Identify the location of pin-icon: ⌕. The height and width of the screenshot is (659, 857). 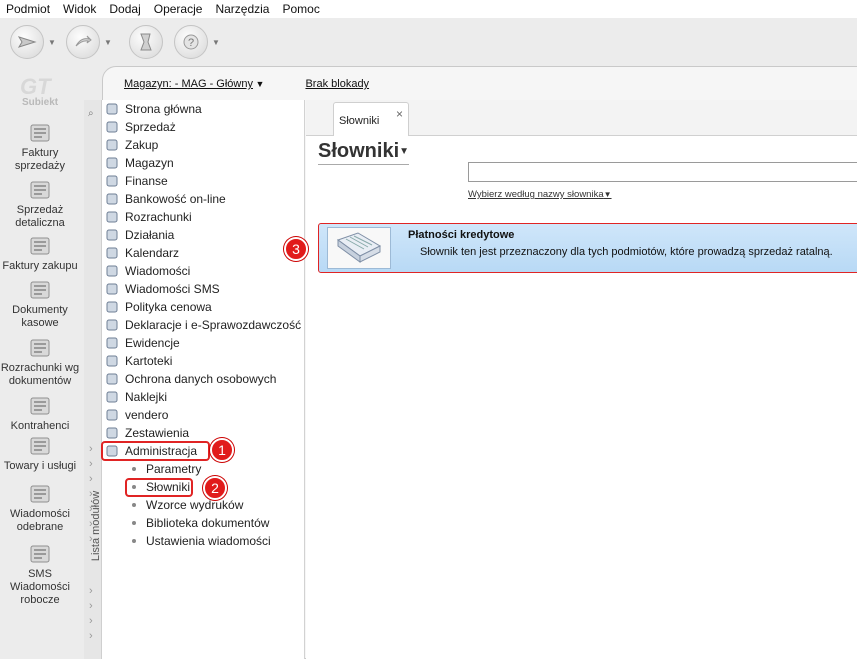
(91, 113).